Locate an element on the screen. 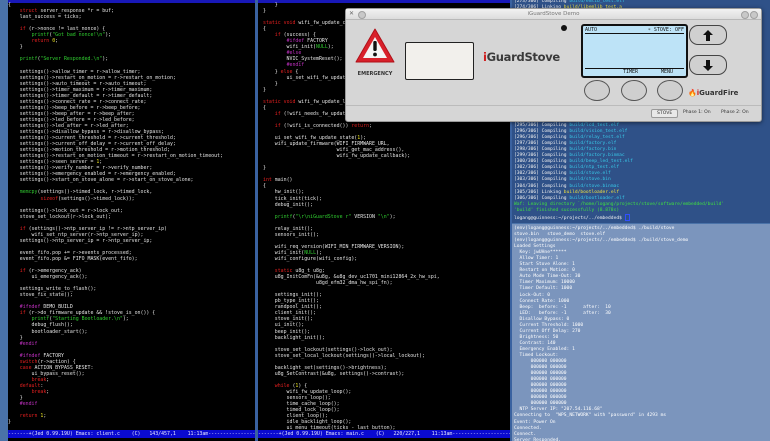 Image resolution: width=770 pixels, height=441 pixels. window-shade-button is located at coordinates (362, 15).